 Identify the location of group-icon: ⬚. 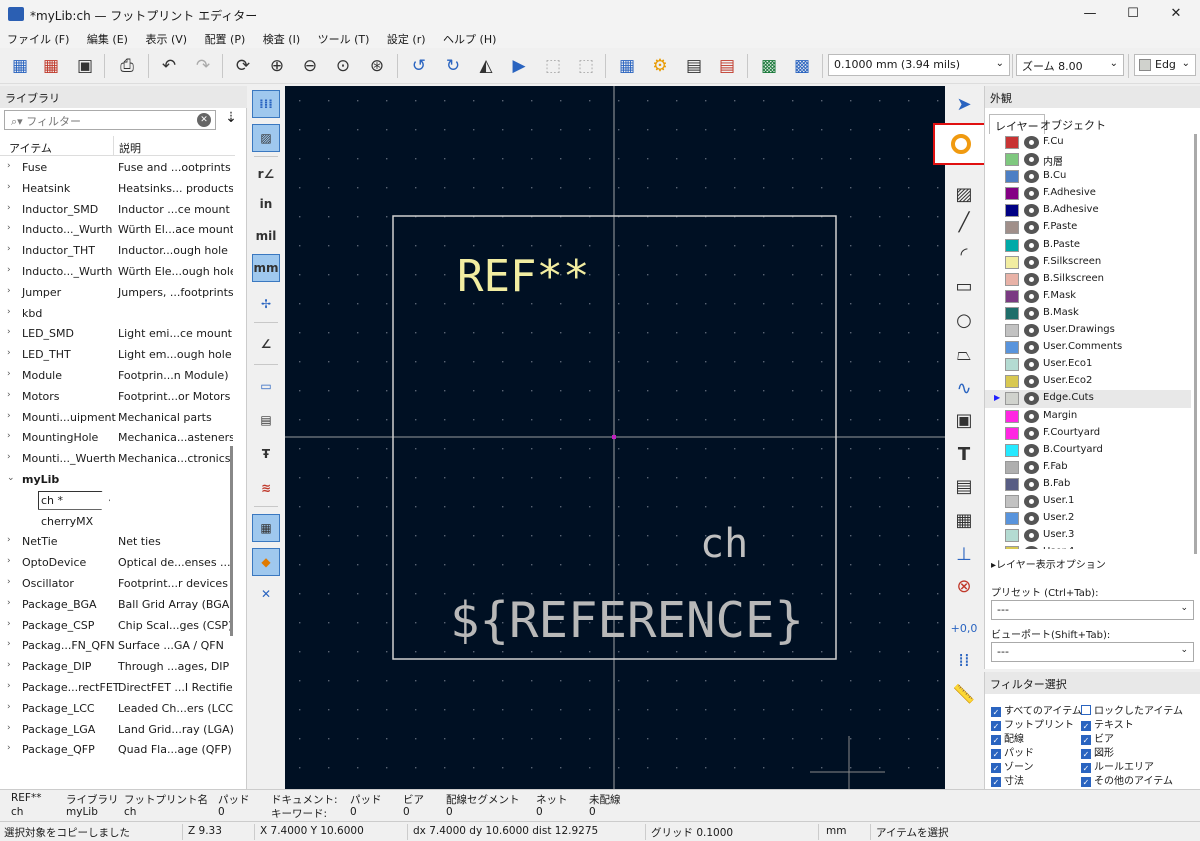
(553, 66).